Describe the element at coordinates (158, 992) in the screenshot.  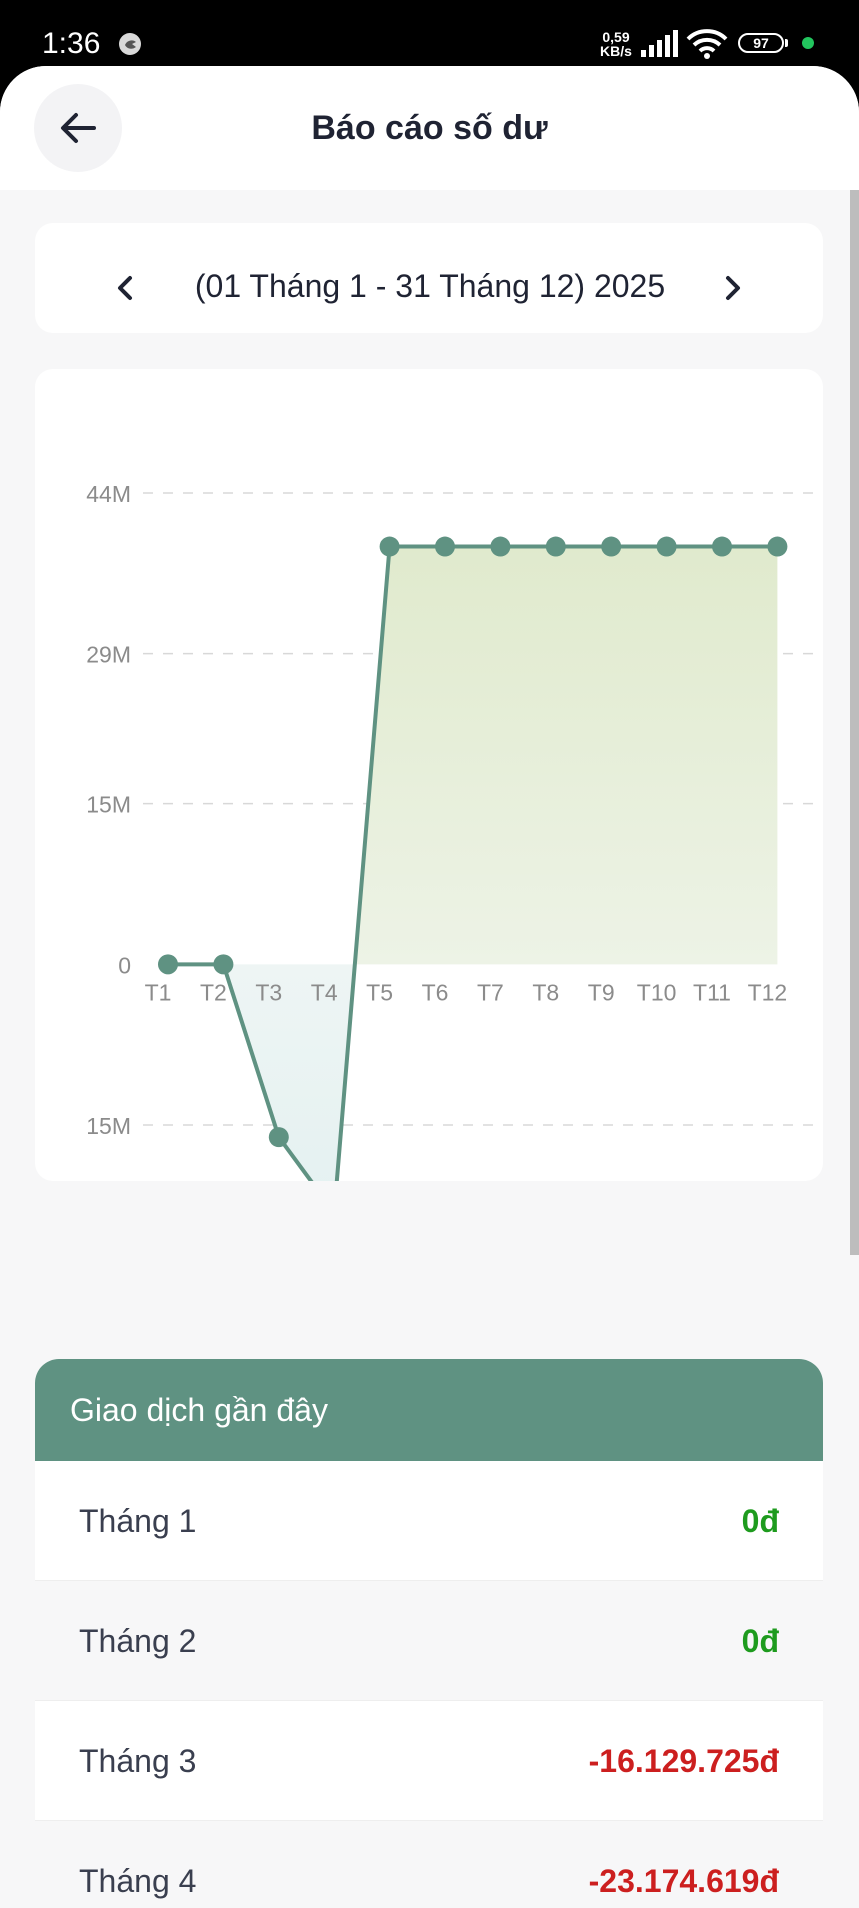
I see `x-tick-label: T1` at that location.